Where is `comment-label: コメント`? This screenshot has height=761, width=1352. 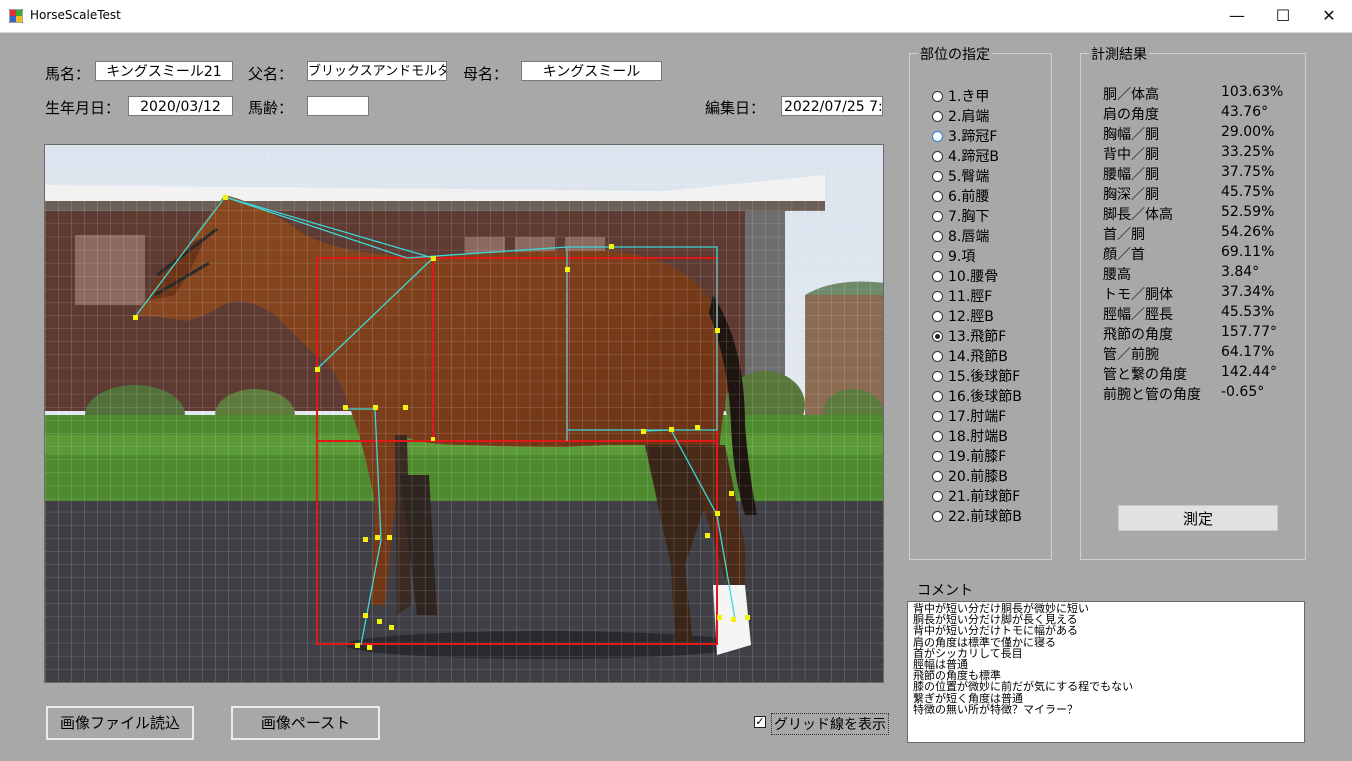
comment-label: コメント is located at coordinates (945, 591).